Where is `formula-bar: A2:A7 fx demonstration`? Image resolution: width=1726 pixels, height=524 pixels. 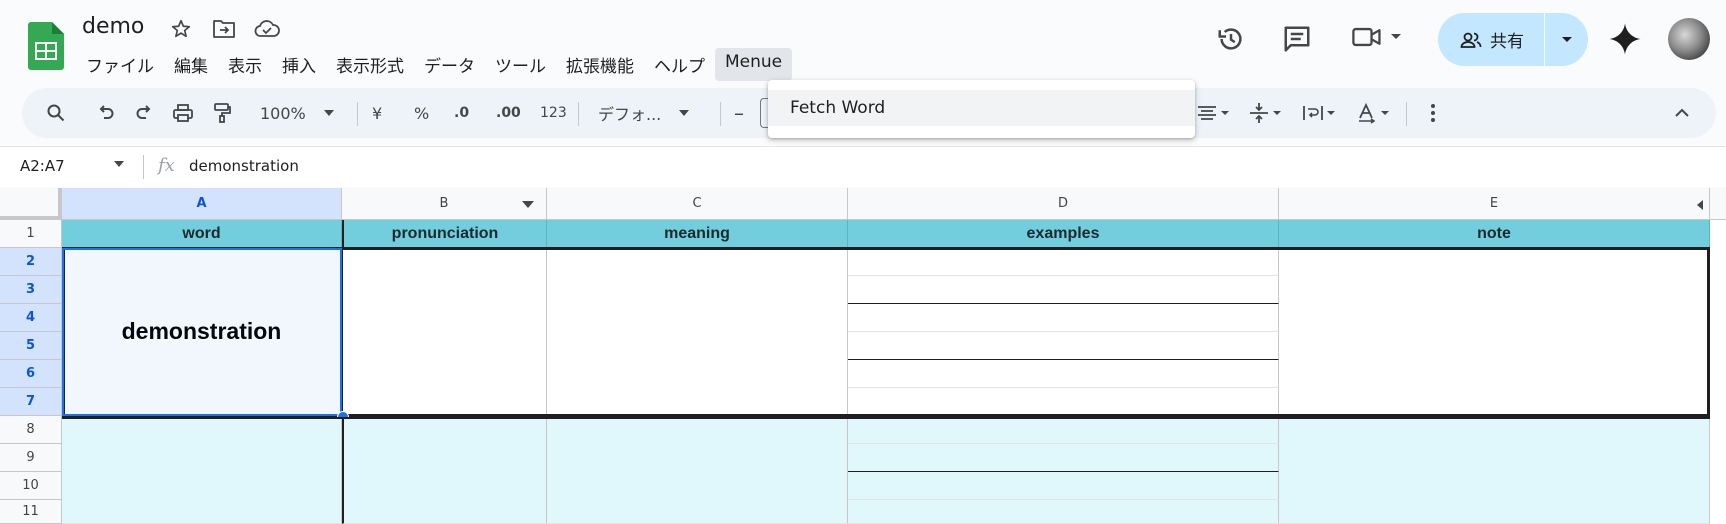
formula-bar: A2:A7 fx demonstration is located at coordinates (863, 166).